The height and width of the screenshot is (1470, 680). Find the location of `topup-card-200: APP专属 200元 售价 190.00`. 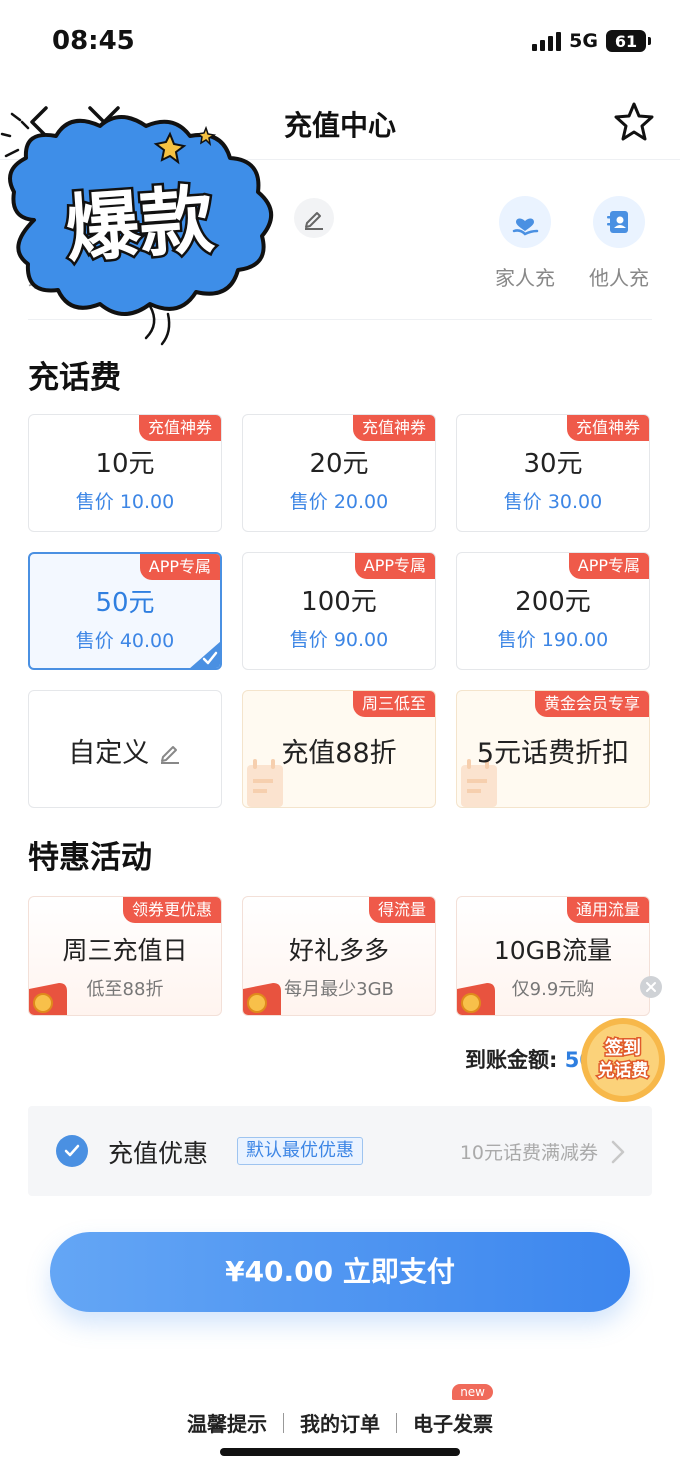

topup-card-200: APP专属 200元 售价 190.00 is located at coordinates (553, 611).